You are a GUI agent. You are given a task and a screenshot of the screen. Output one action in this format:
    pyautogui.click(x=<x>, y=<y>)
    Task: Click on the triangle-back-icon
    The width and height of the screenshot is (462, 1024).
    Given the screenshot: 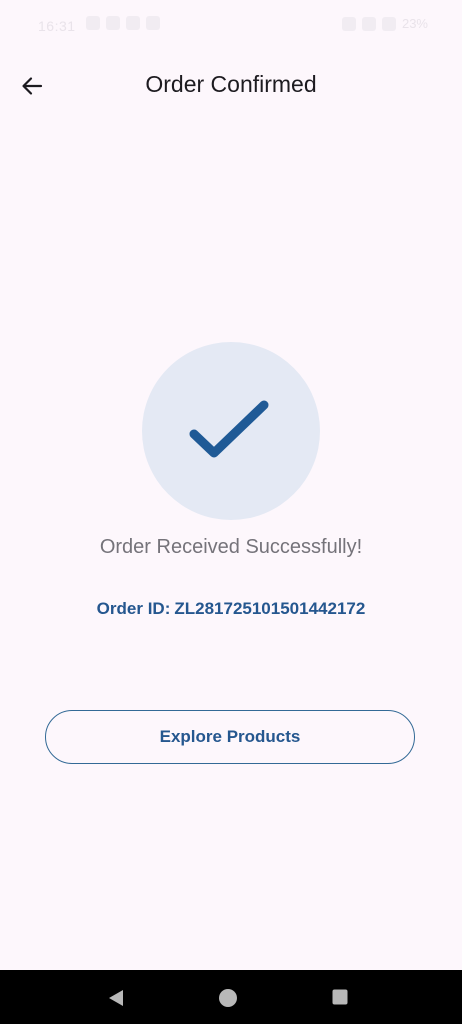 What is the action you would take?
    pyautogui.click(x=116, y=998)
    